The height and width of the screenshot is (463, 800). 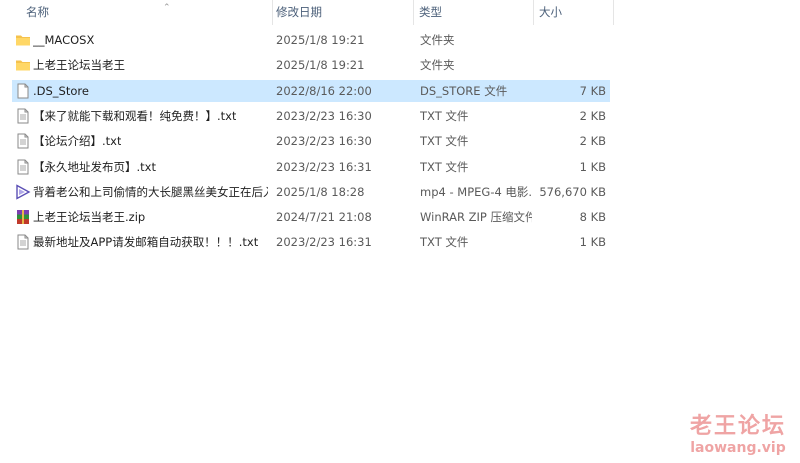 What do you see at coordinates (23, 217) in the screenshot?
I see `winrar-icon` at bounding box center [23, 217].